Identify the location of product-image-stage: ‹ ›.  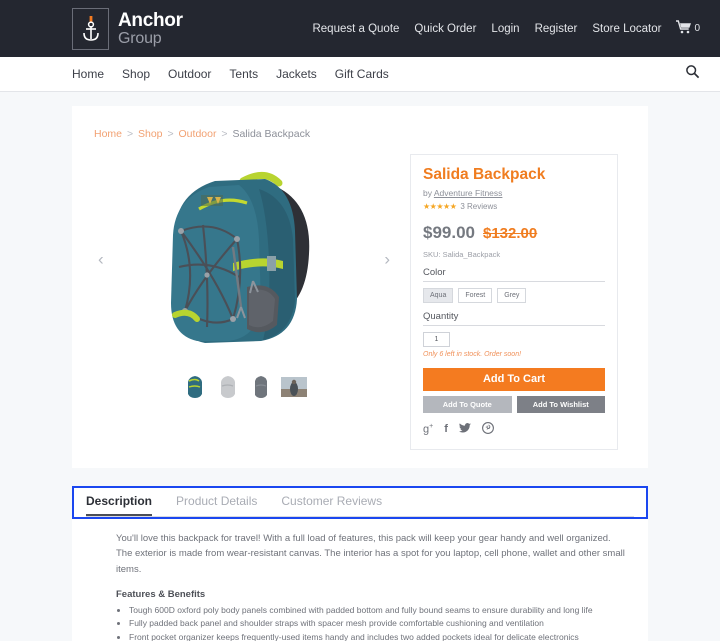
(244, 259).